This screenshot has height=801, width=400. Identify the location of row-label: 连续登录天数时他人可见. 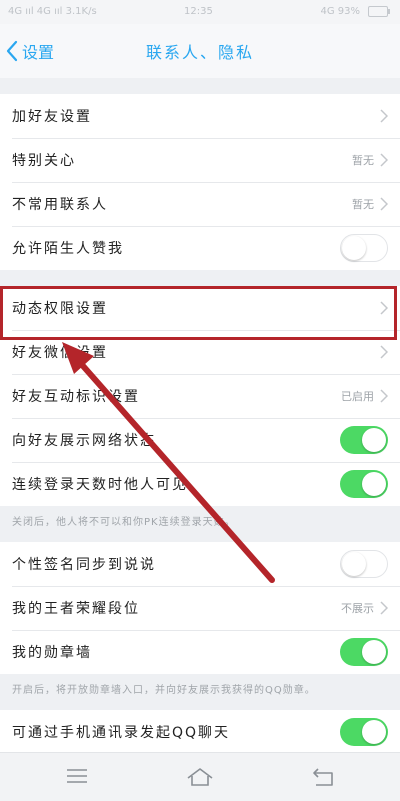
(100, 485).